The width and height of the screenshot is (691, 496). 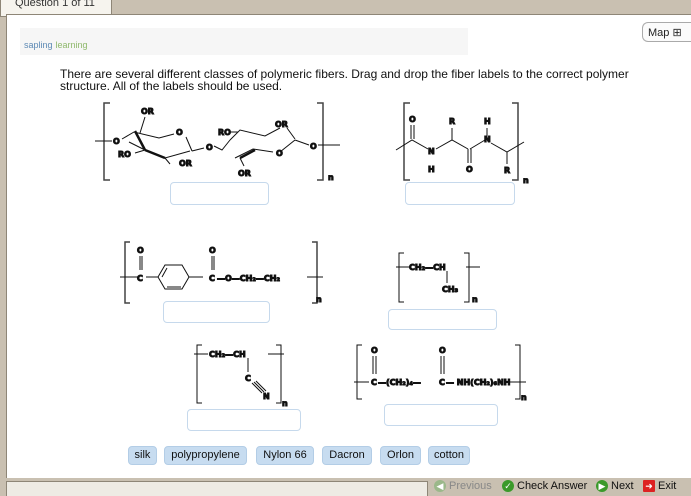 I want to click on atom-label: CH₃, so click(x=450, y=289).